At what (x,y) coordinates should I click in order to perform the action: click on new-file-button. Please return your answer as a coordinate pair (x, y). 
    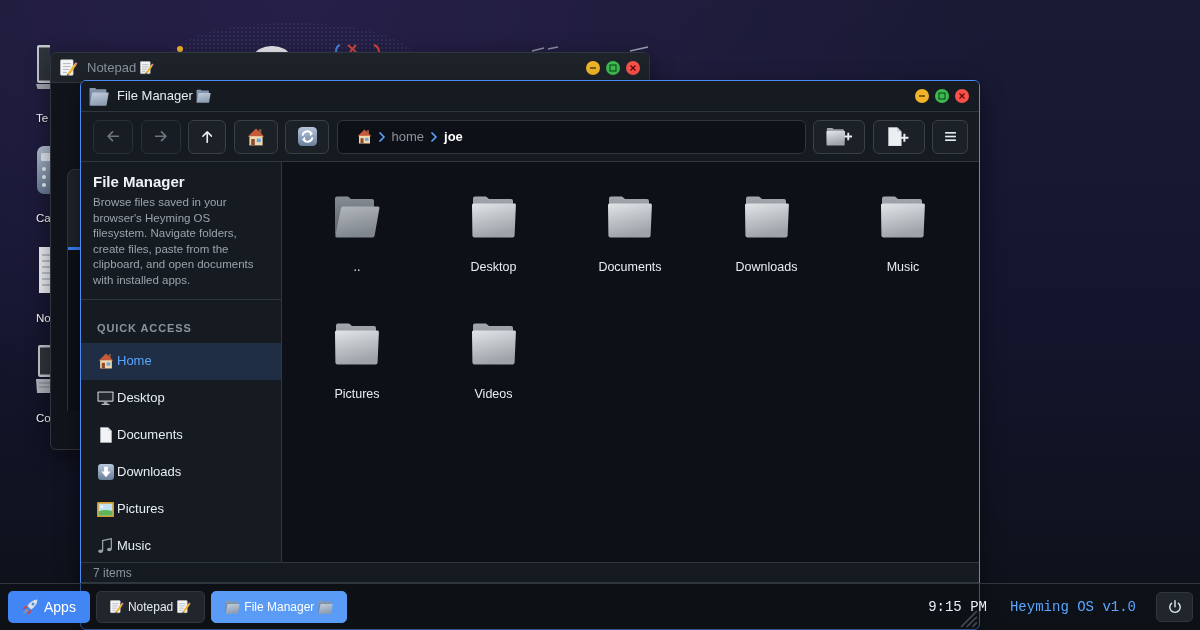
    Looking at the image, I should click on (898, 136).